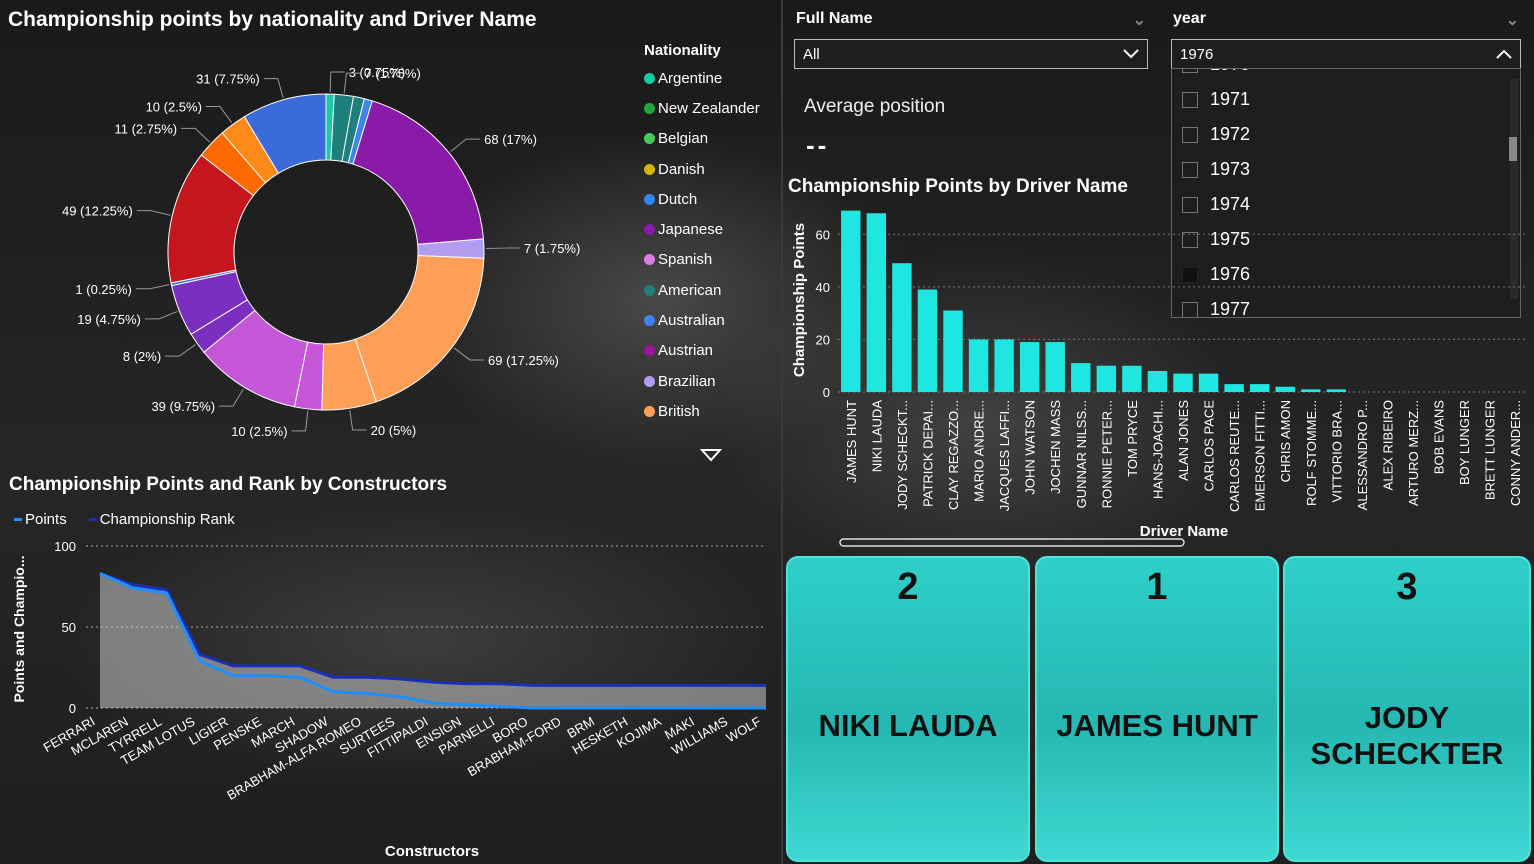 The height and width of the screenshot is (864, 1534). I want to click on legend-label: New Zealander, so click(709, 108).